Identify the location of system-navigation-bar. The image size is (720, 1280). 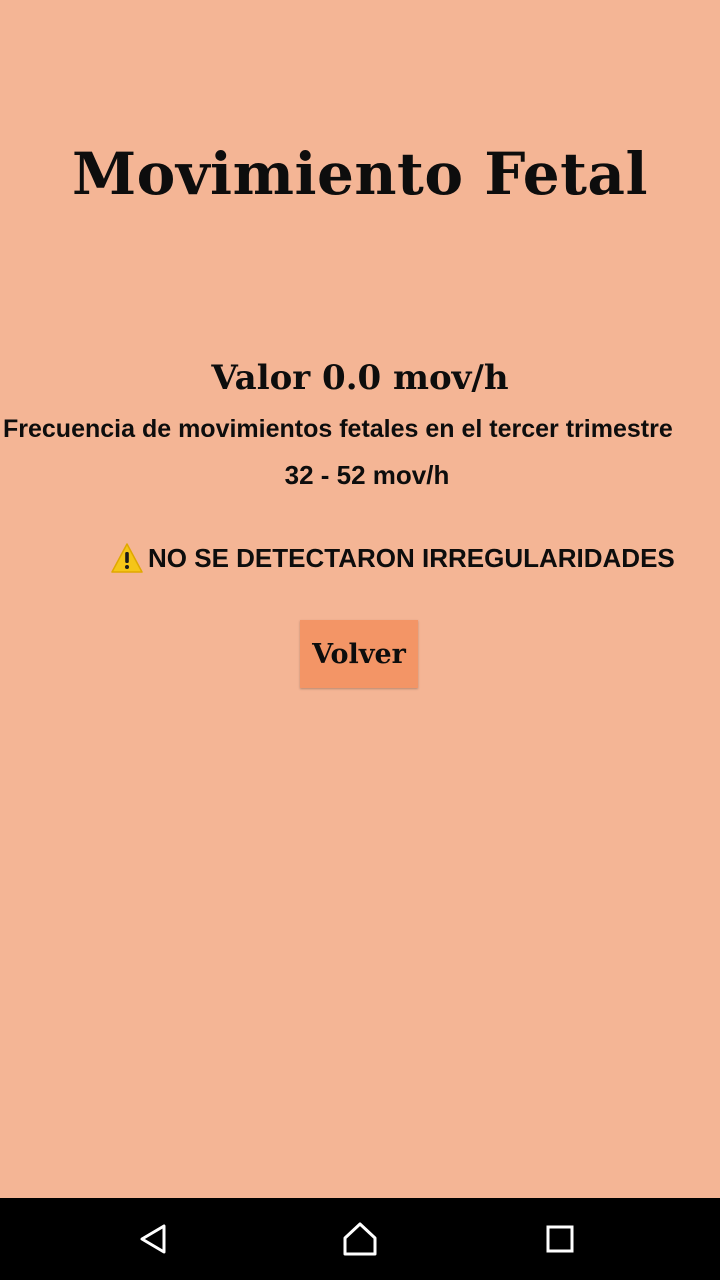
(360, 1239).